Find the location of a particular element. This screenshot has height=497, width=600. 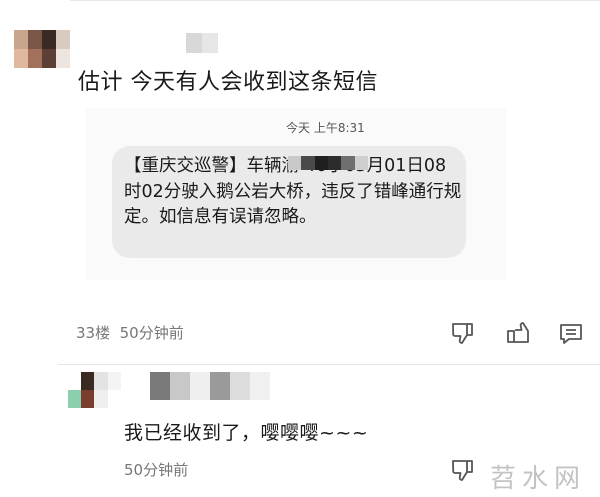

sms-timestamp: 今天 上午8:31 is located at coordinates (325, 128).